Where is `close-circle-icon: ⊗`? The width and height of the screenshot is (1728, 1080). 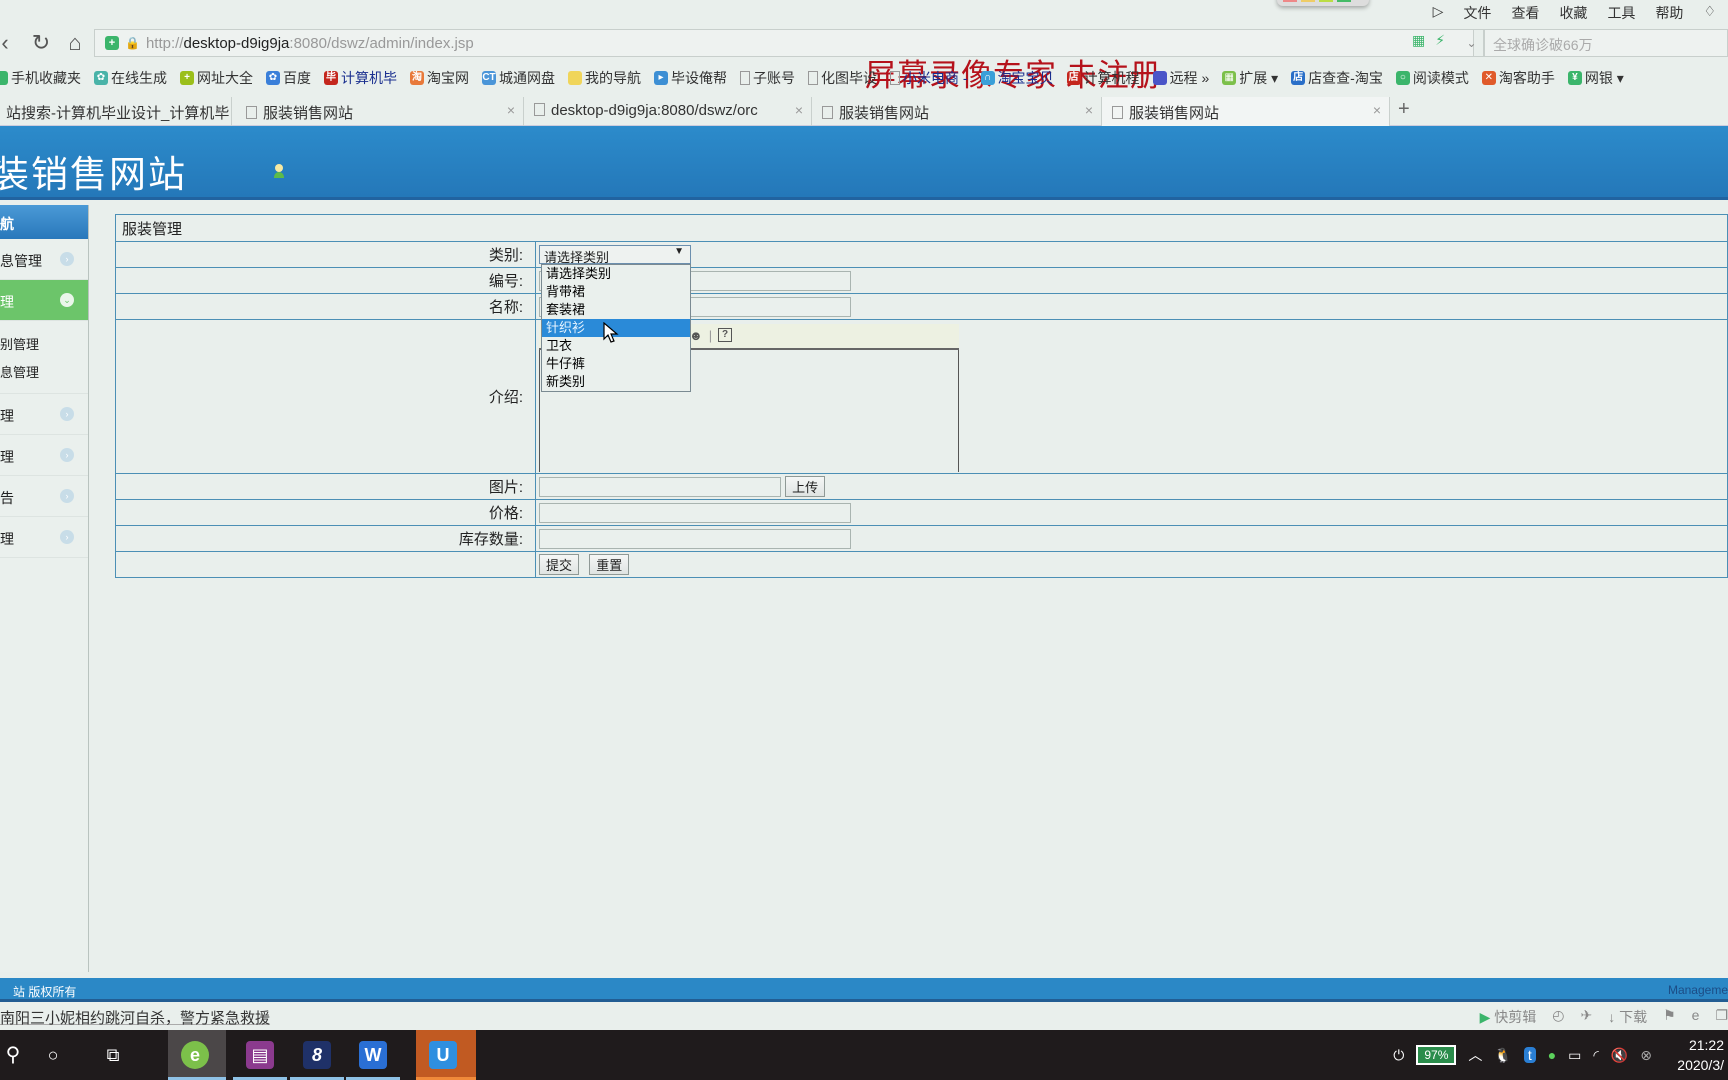 close-circle-icon: ⊗ is located at coordinates (1646, 1055).